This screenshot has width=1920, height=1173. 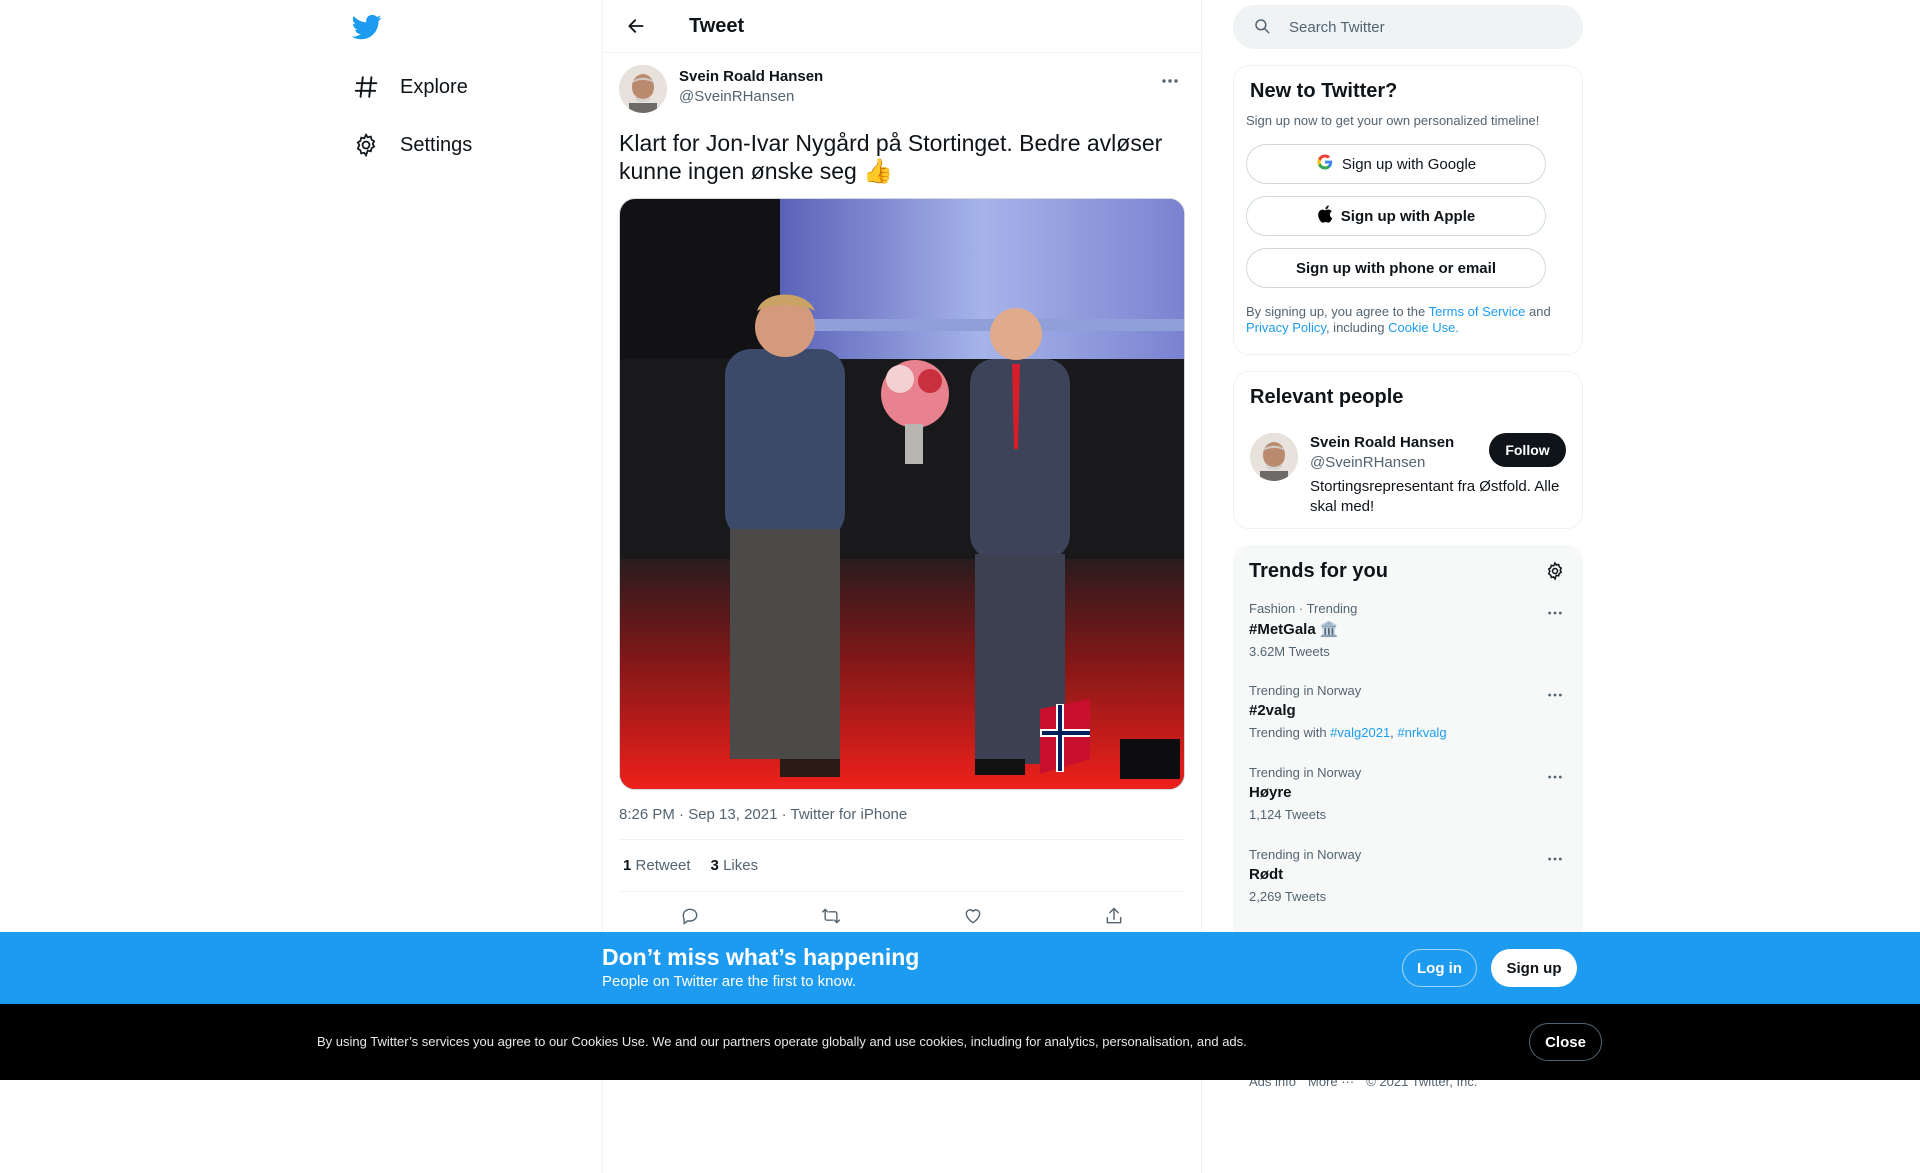 I want to click on cookie-use-link: Cookie Use., so click(x=1423, y=327).